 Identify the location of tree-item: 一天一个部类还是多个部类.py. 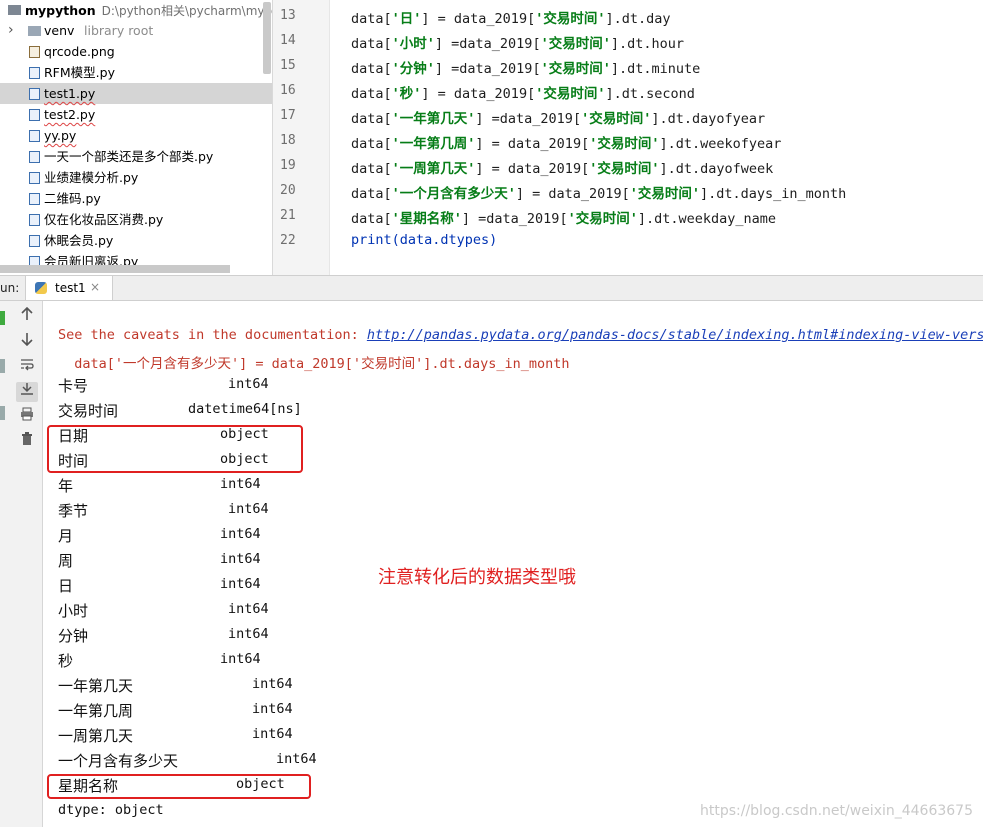
(136, 156).